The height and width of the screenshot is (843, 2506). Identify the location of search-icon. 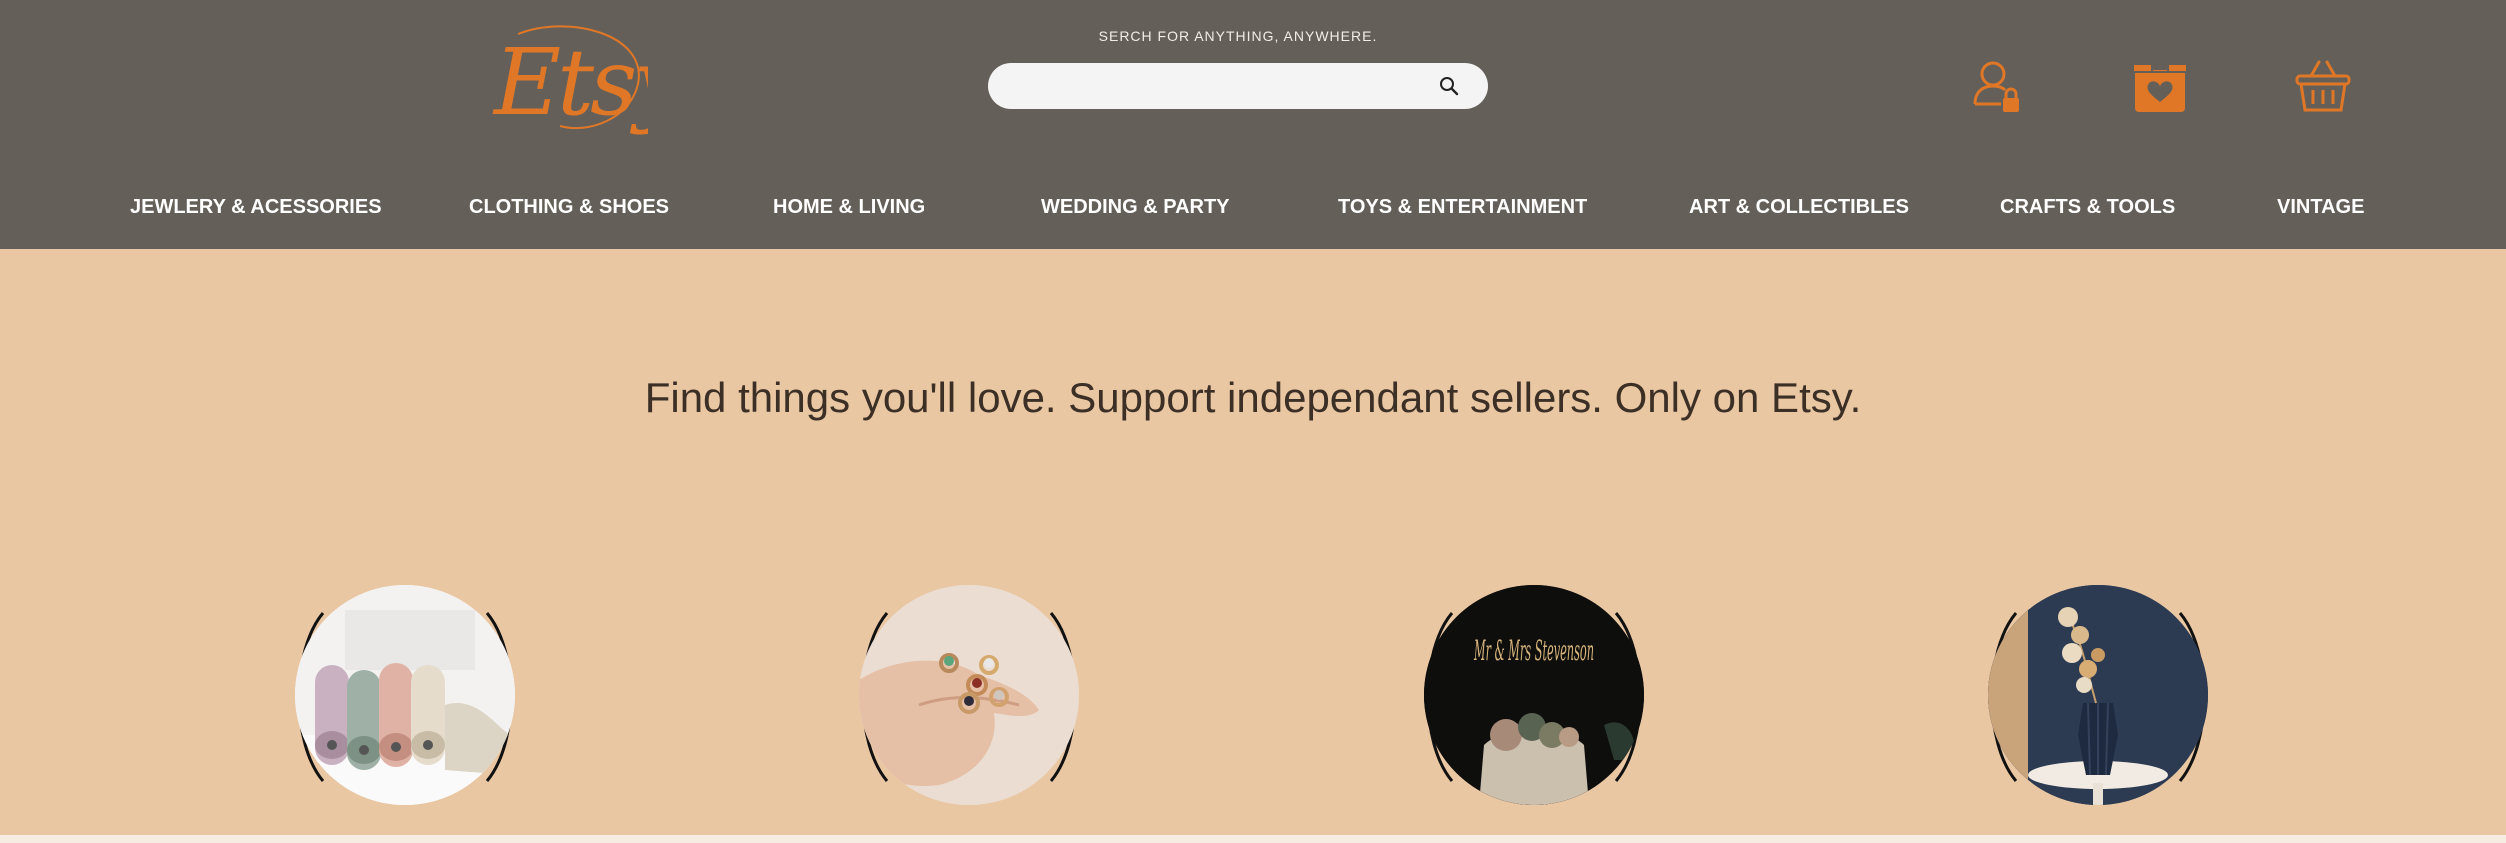
(1449, 86).